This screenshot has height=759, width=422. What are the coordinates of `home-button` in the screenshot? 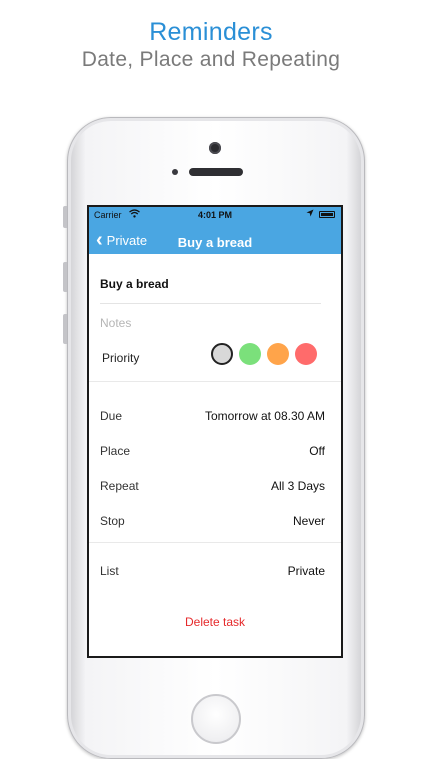 It's located at (216, 719).